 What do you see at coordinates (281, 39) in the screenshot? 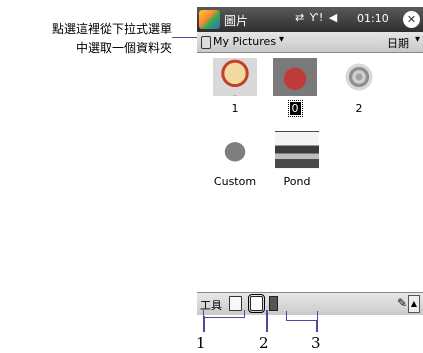
I see `chevron-down-icon: ▾` at bounding box center [281, 39].